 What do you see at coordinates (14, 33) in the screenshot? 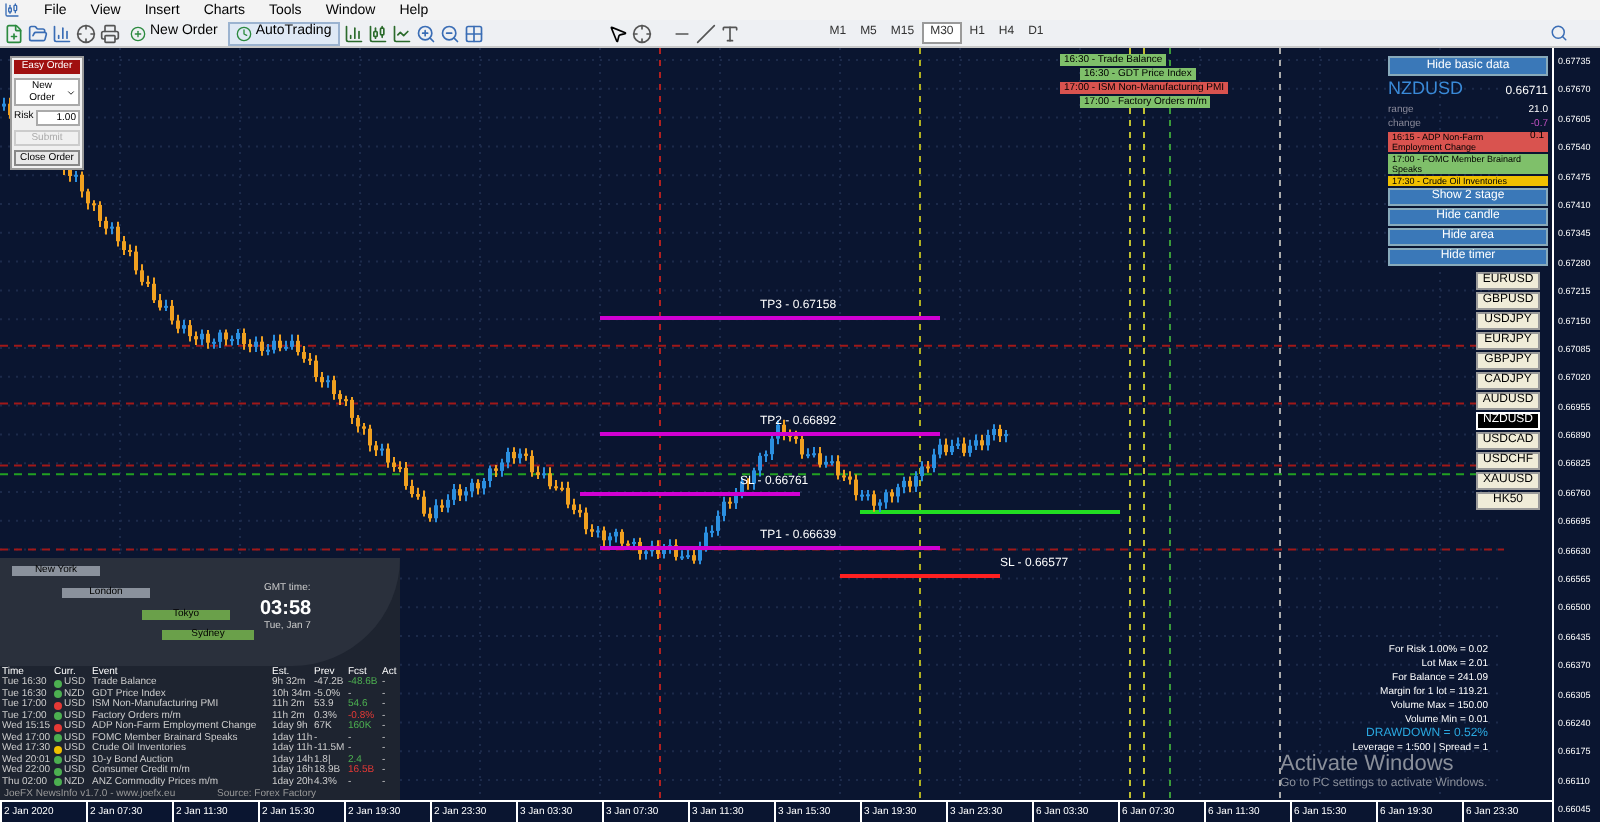
I see `new-chart-icon` at bounding box center [14, 33].